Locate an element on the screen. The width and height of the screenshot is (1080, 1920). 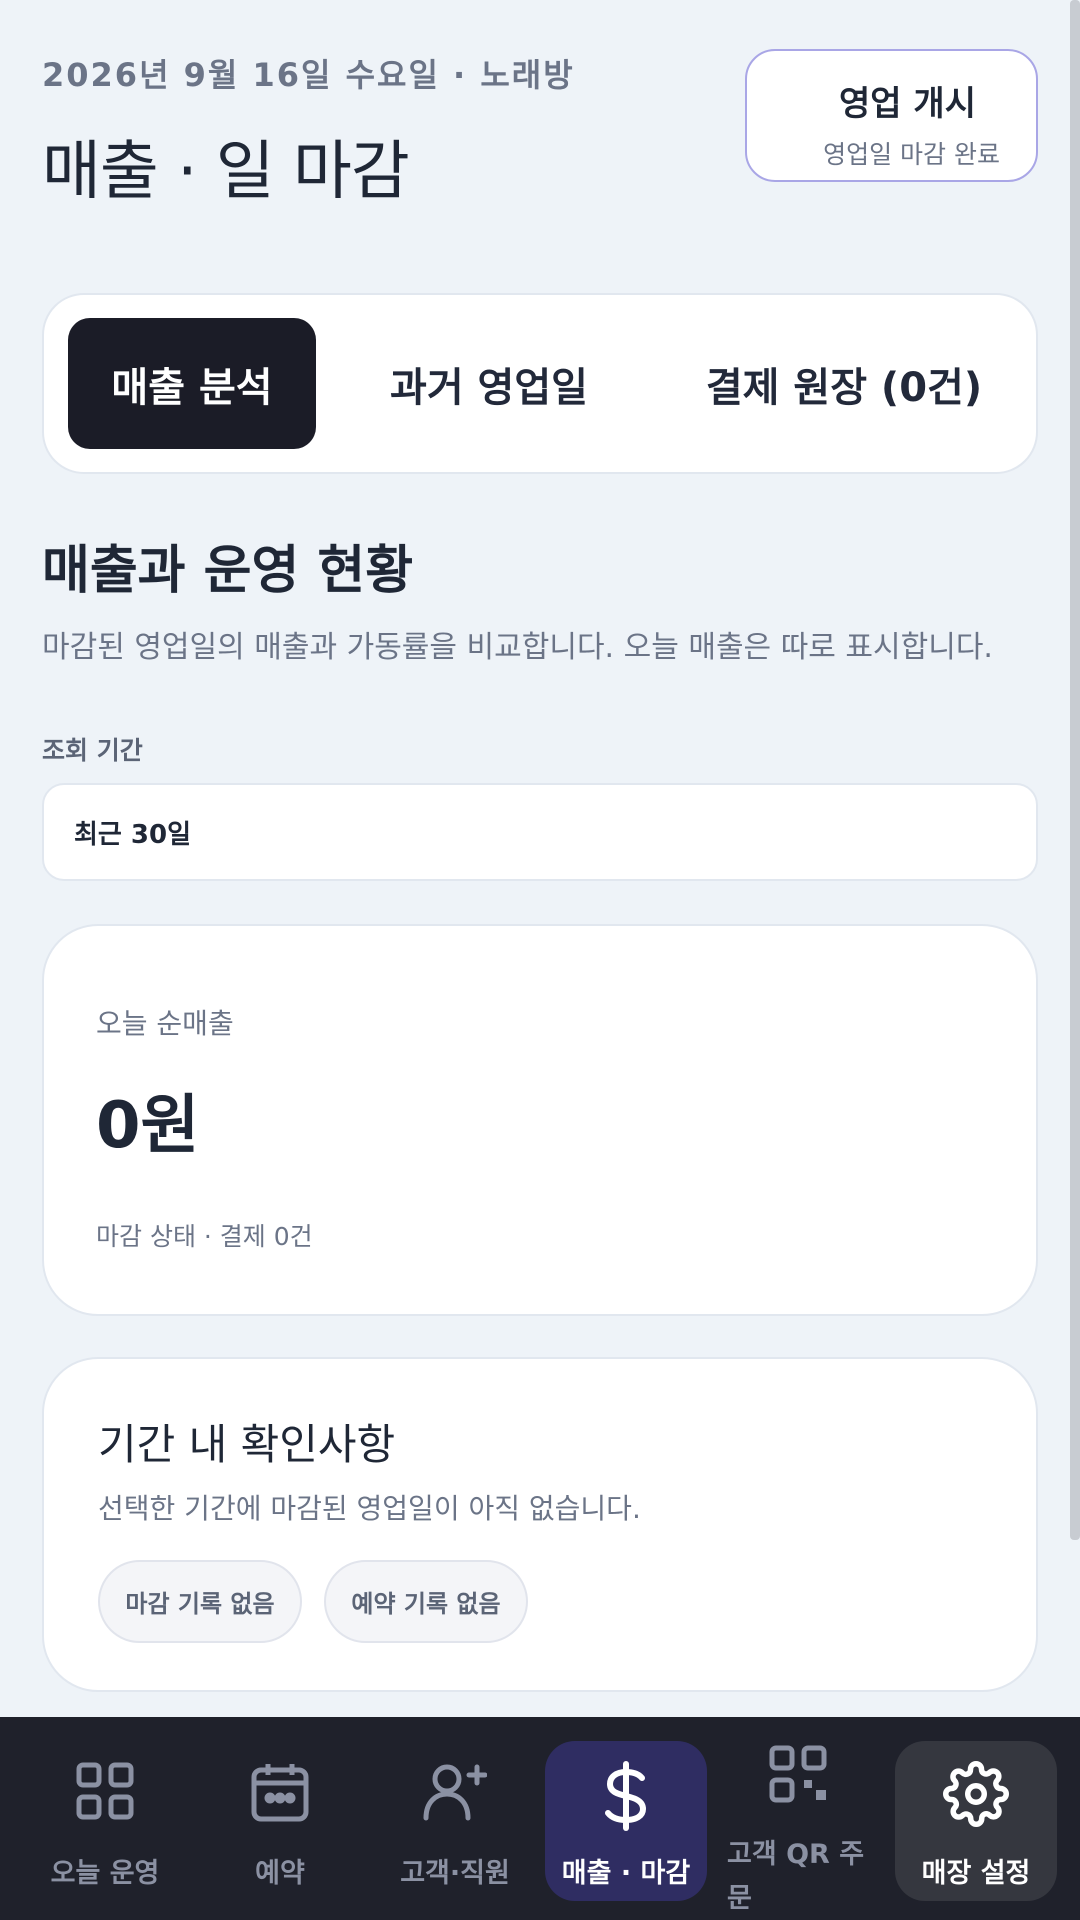
section-title: 매출과 운영 현황 is located at coordinates (228, 571).